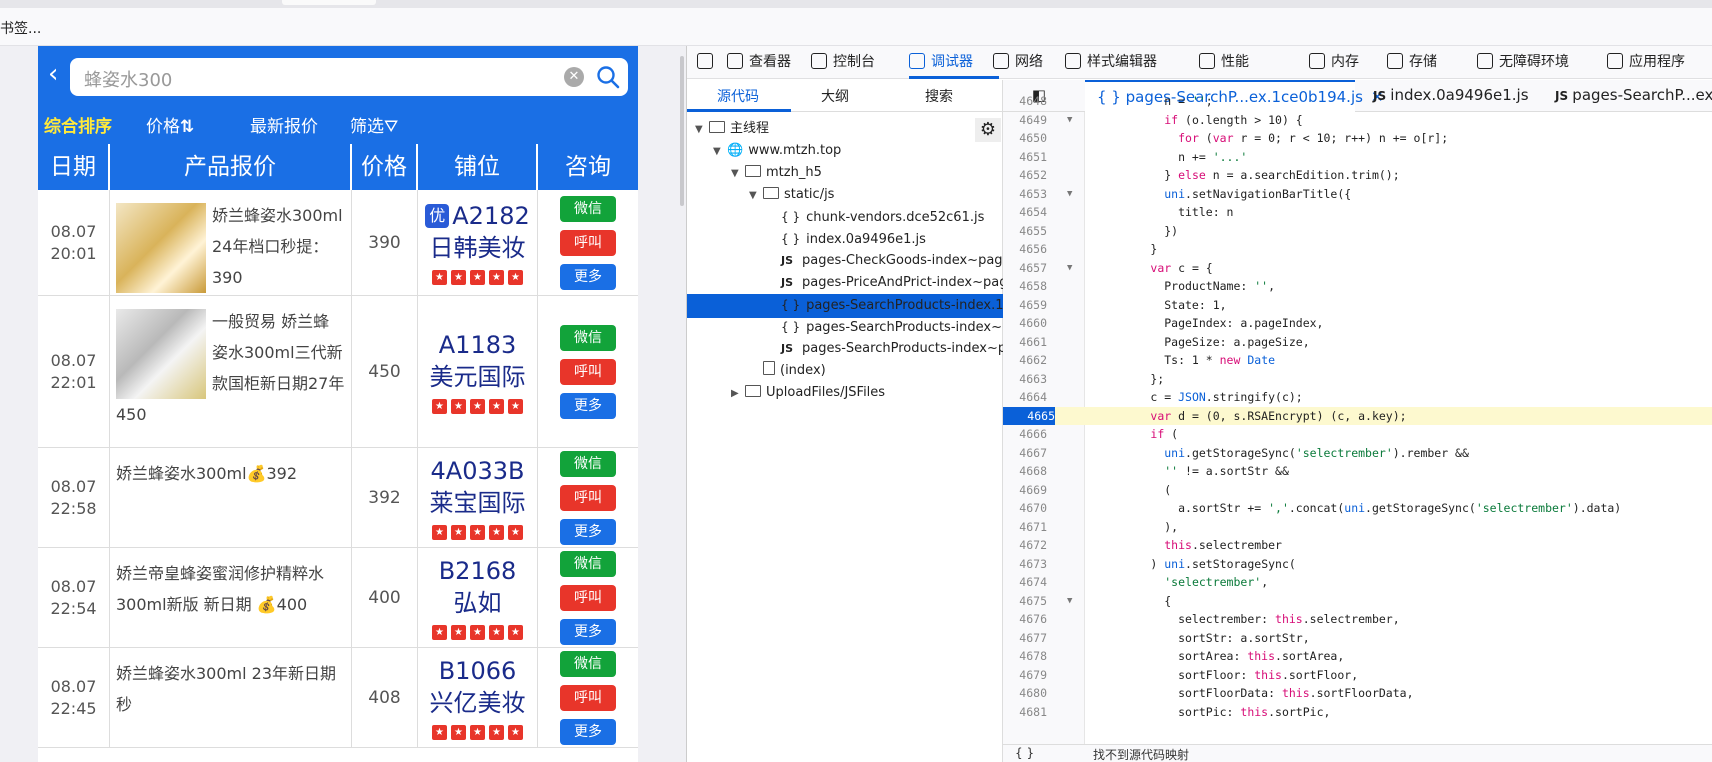 The height and width of the screenshot is (762, 1712). What do you see at coordinates (1357, 397) in the screenshot?
I see `code-line: 4664 c = JSON.stringify(c);` at bounding box center [1357, 397].